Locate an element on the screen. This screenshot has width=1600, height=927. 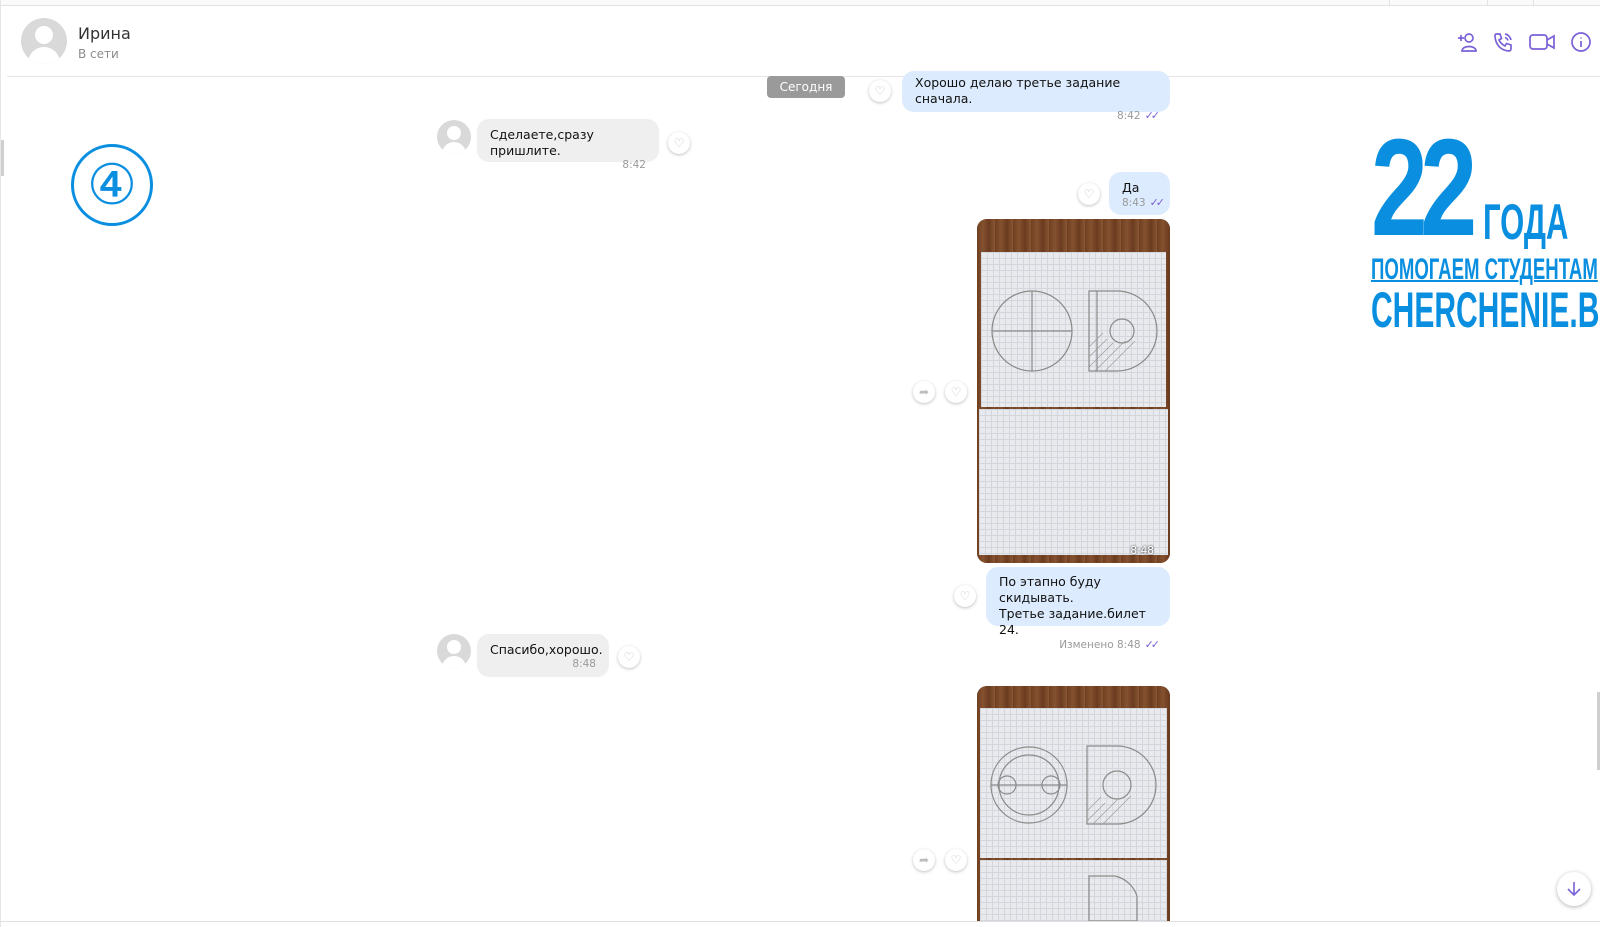
sidebar-resize-handle is located at coordinates (2, 158).